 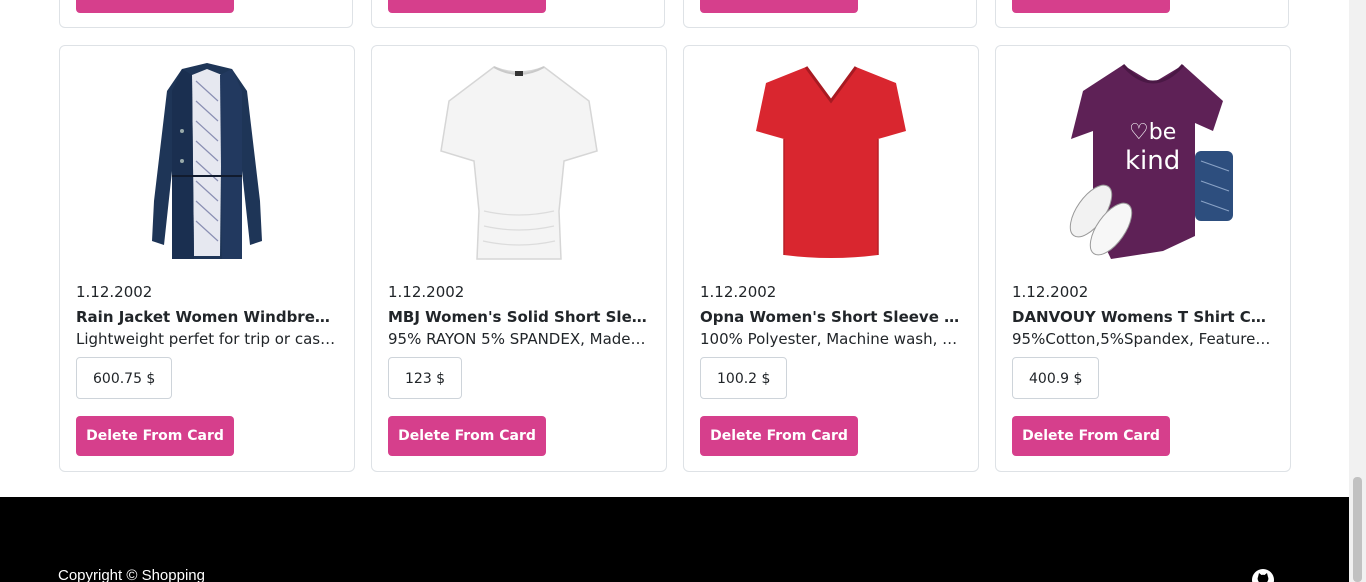 I want to click on product-price: 400.9 $, so click(x=1056, y=378).